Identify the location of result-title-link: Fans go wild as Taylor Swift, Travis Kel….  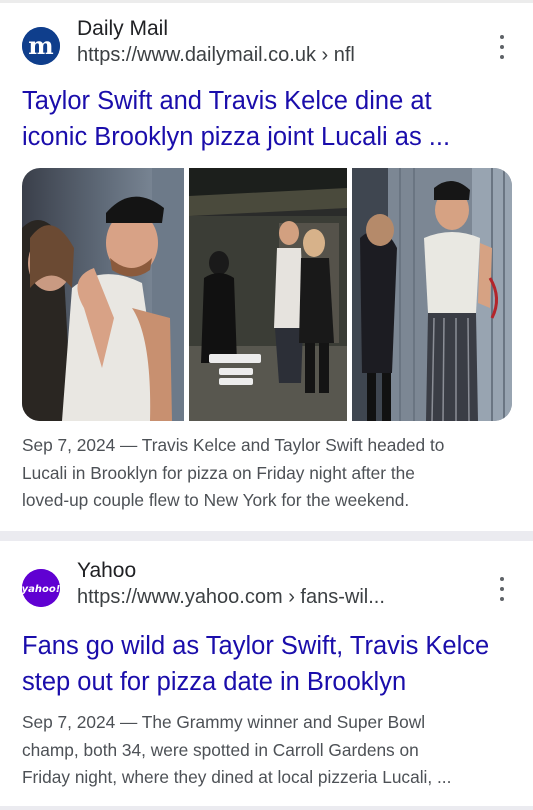
(267, 664).